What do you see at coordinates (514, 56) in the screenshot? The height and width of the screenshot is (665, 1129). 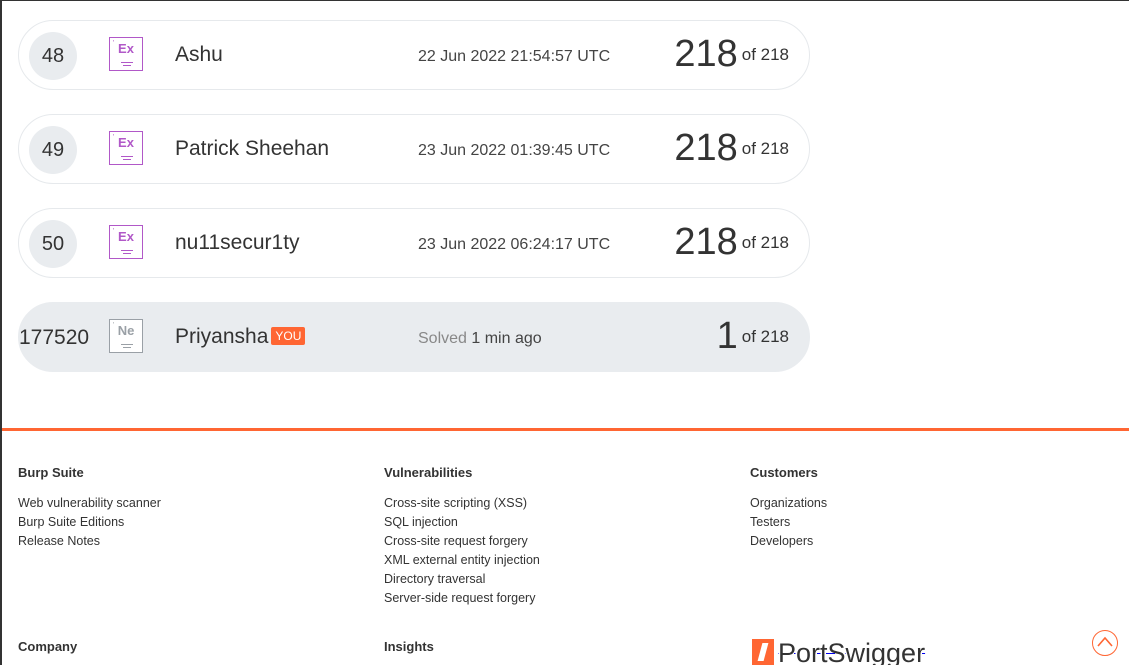 I see `completion-time: 22 Jun 2022 21:54:57 UTC` at bounding box center [514, 56].